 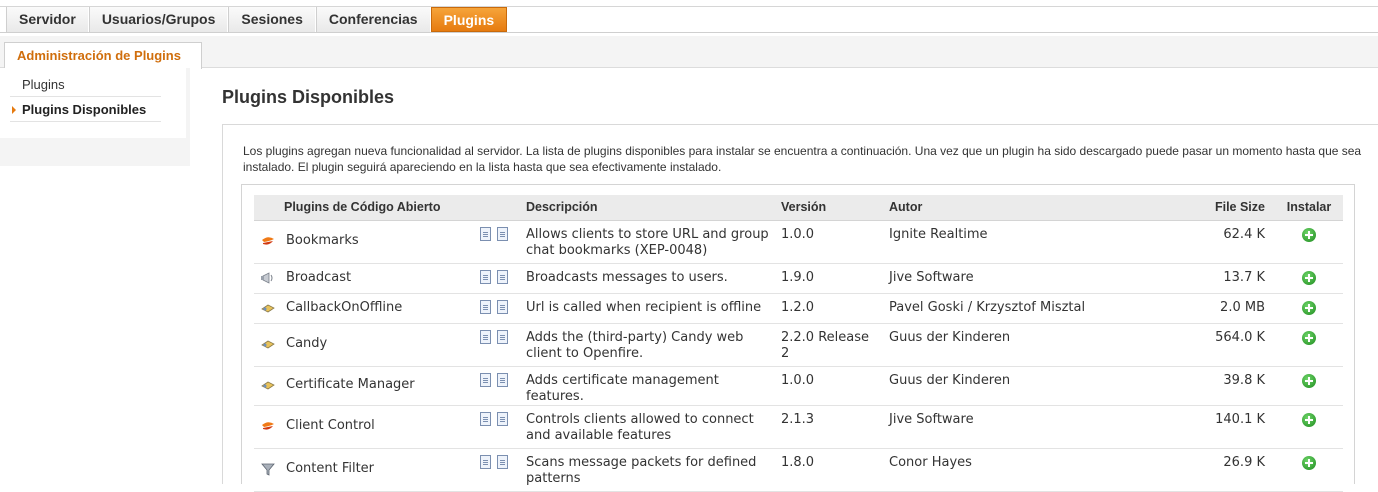 I want to click on tab-sesiones: Sesiones, so click(x=272, y=19).